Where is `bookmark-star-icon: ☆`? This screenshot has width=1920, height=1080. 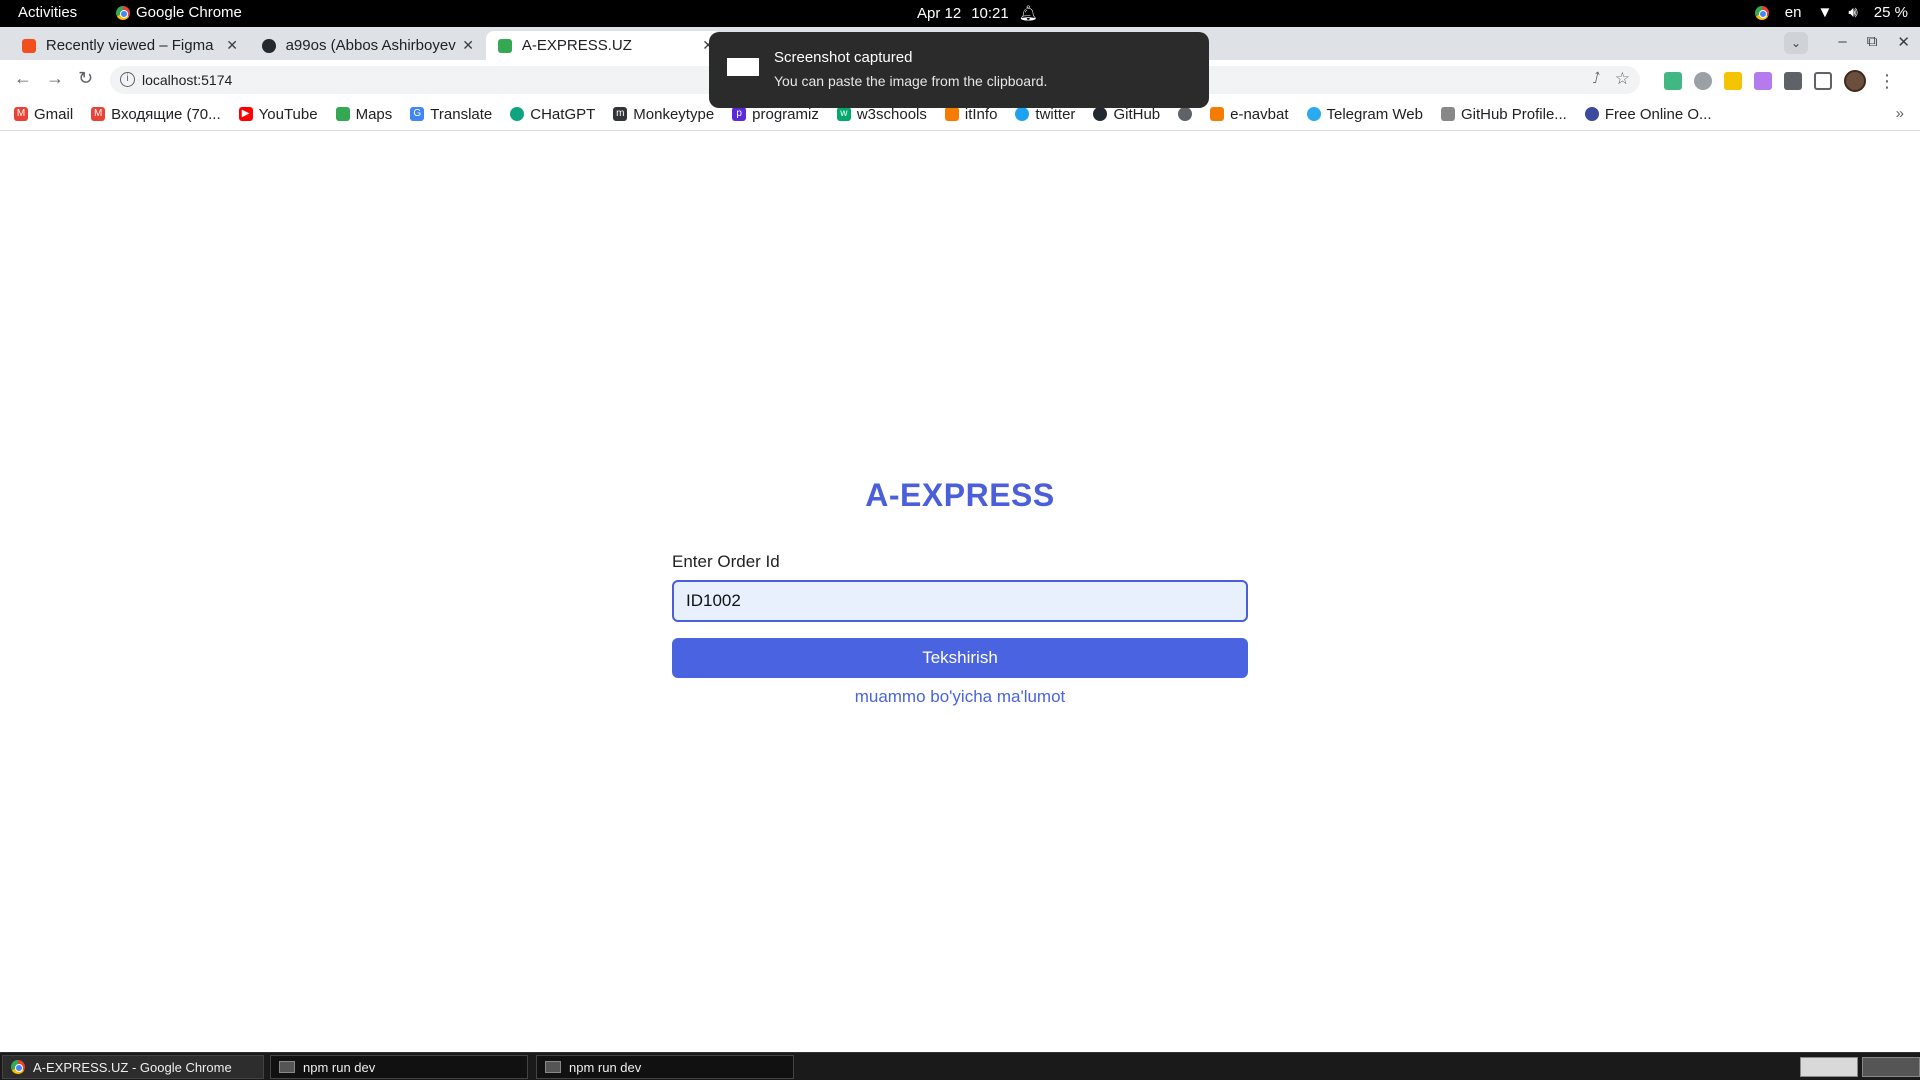
bookmark-star-icon: ☆ is located at coordinates (1622, 79).